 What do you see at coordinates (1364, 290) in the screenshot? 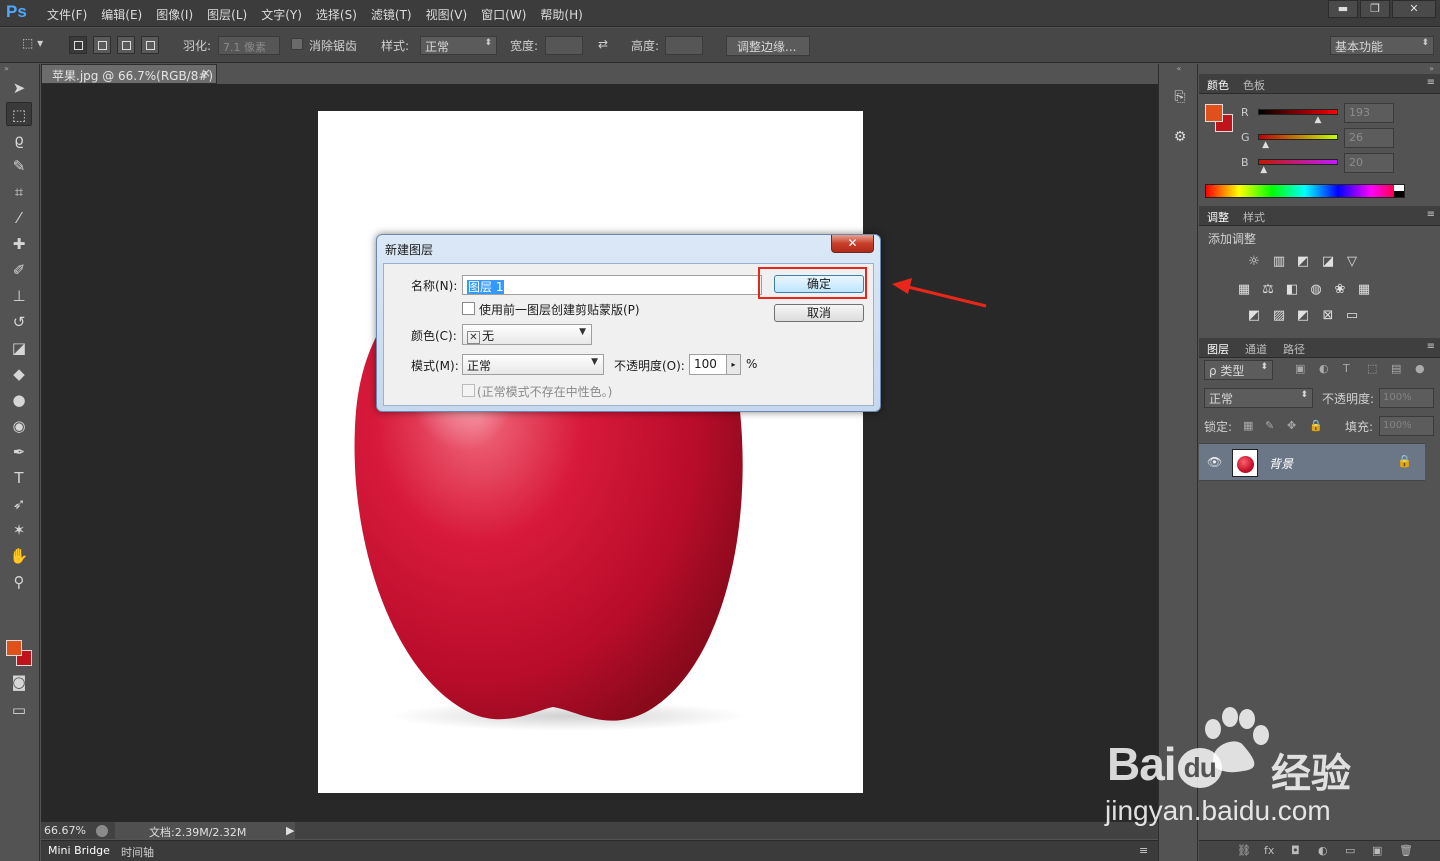
I see `color-lookup-icon: ▦` at bounding box center [1364, 290].